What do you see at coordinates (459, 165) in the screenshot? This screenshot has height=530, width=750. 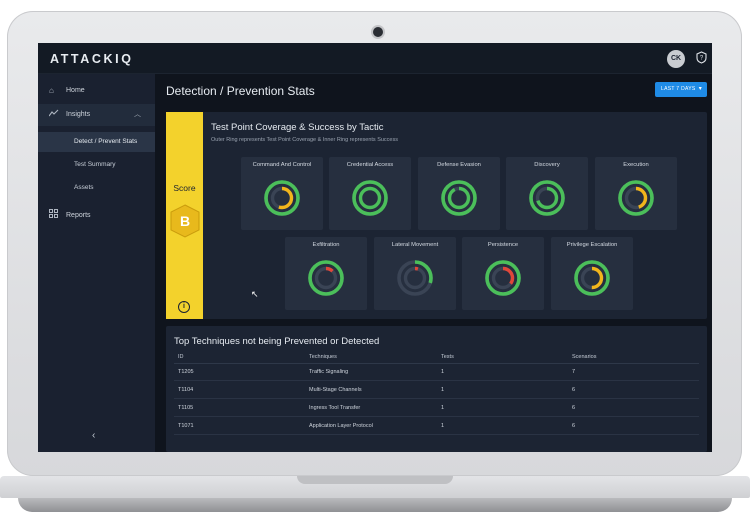 I see `tactic-name: Defense Evasion` at bounding box center [459, 165].